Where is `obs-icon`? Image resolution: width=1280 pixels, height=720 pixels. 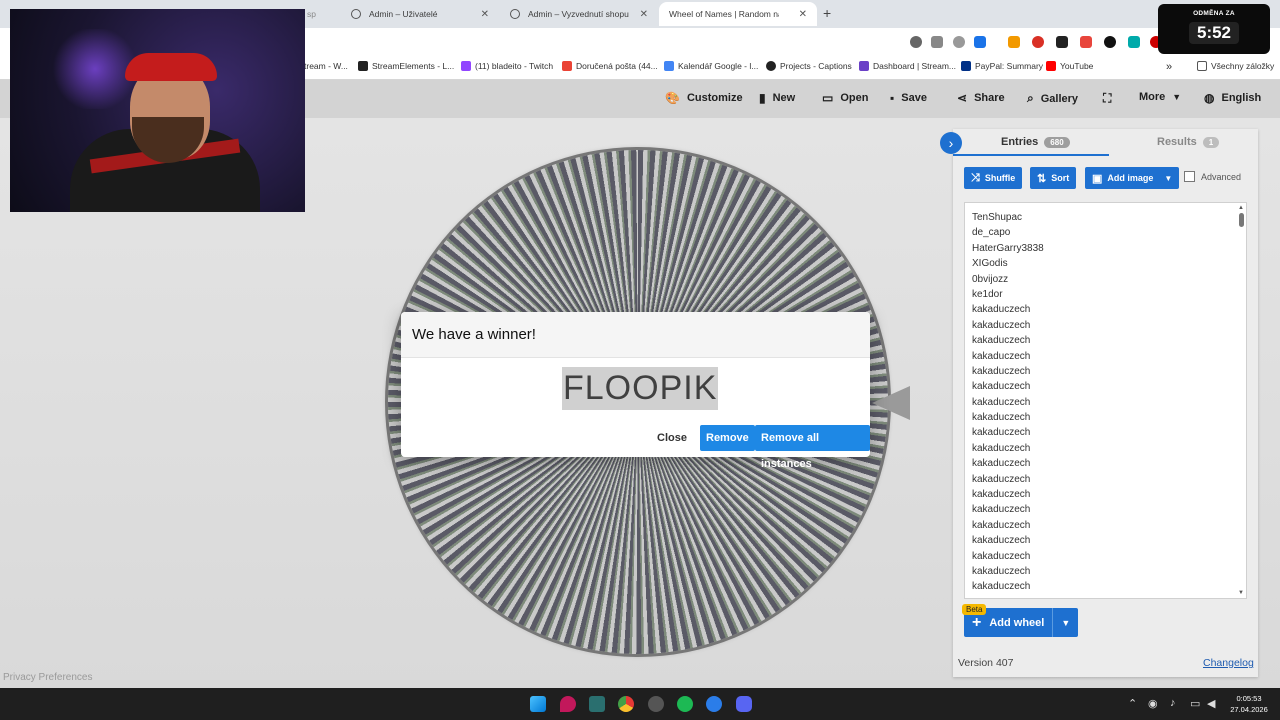
obs-icon is located at coordinates (656, 704).